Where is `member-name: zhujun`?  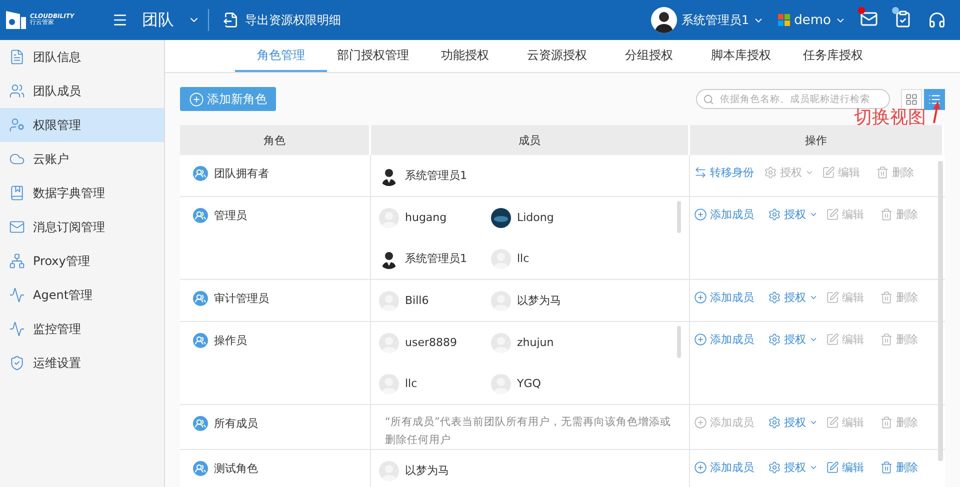
member-name: zhujun is located at coordinates (535, 342).